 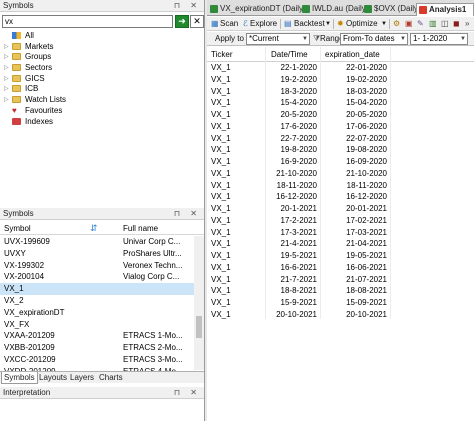 What do you see at coordinates (340, 280) in the screenshot?
I see `table-row: VX_1 21-7-2021 21-07-2021` at bounding box center [340, 280].